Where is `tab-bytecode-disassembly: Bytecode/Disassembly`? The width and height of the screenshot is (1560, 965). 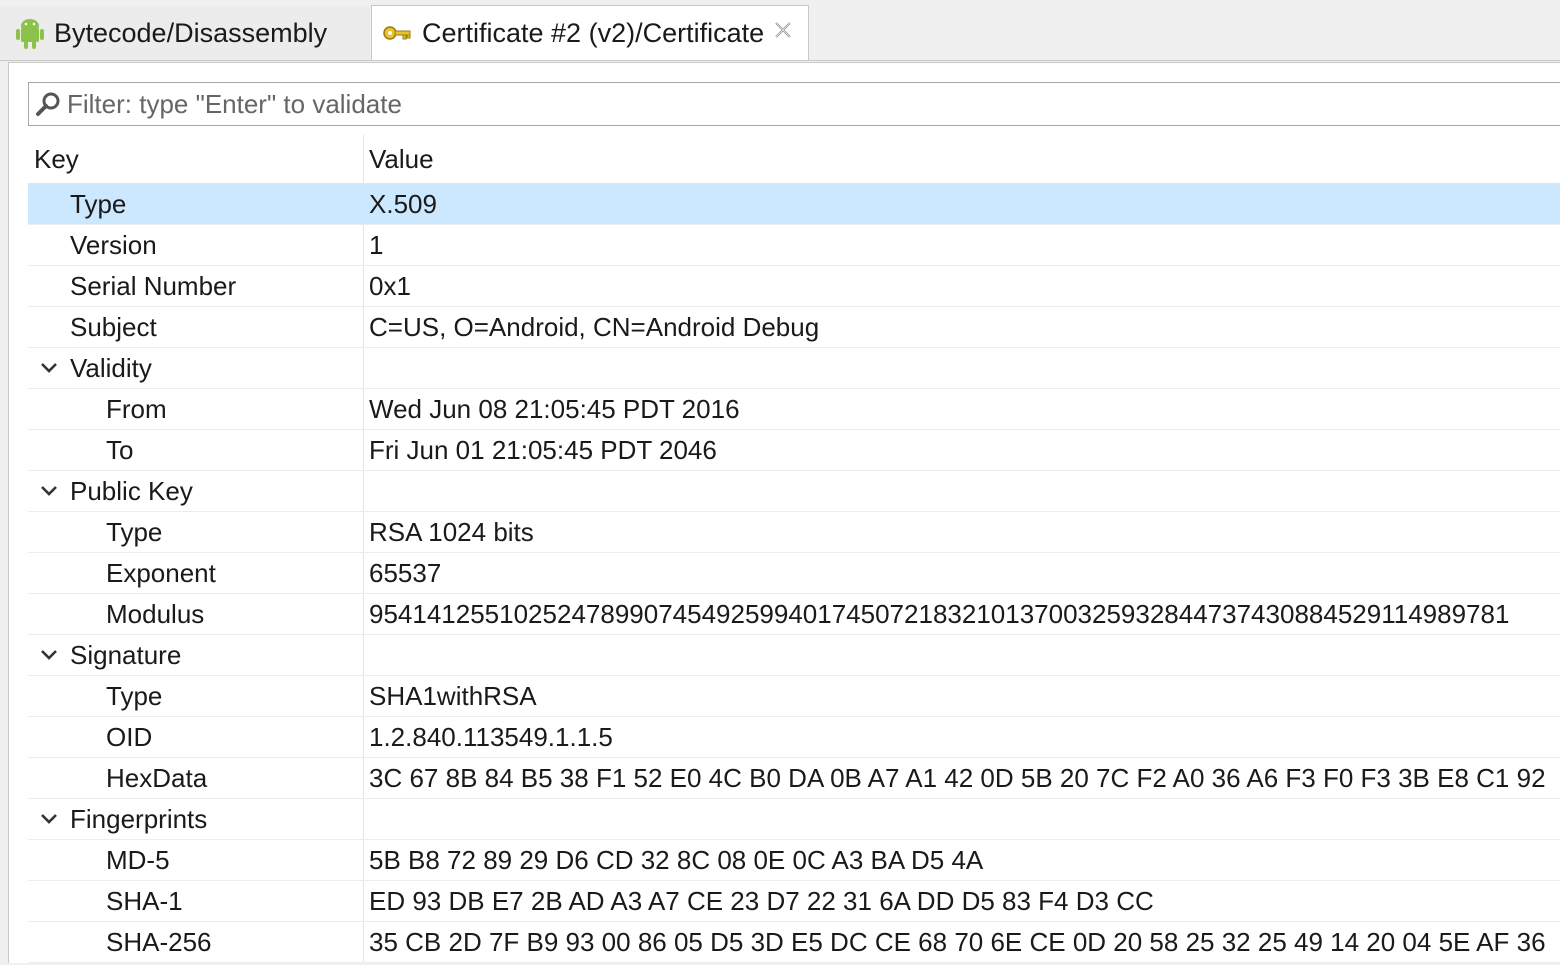 tab-bytecode-disassembly: Bytecode/Disassembly is located at coordinates (185, 33).